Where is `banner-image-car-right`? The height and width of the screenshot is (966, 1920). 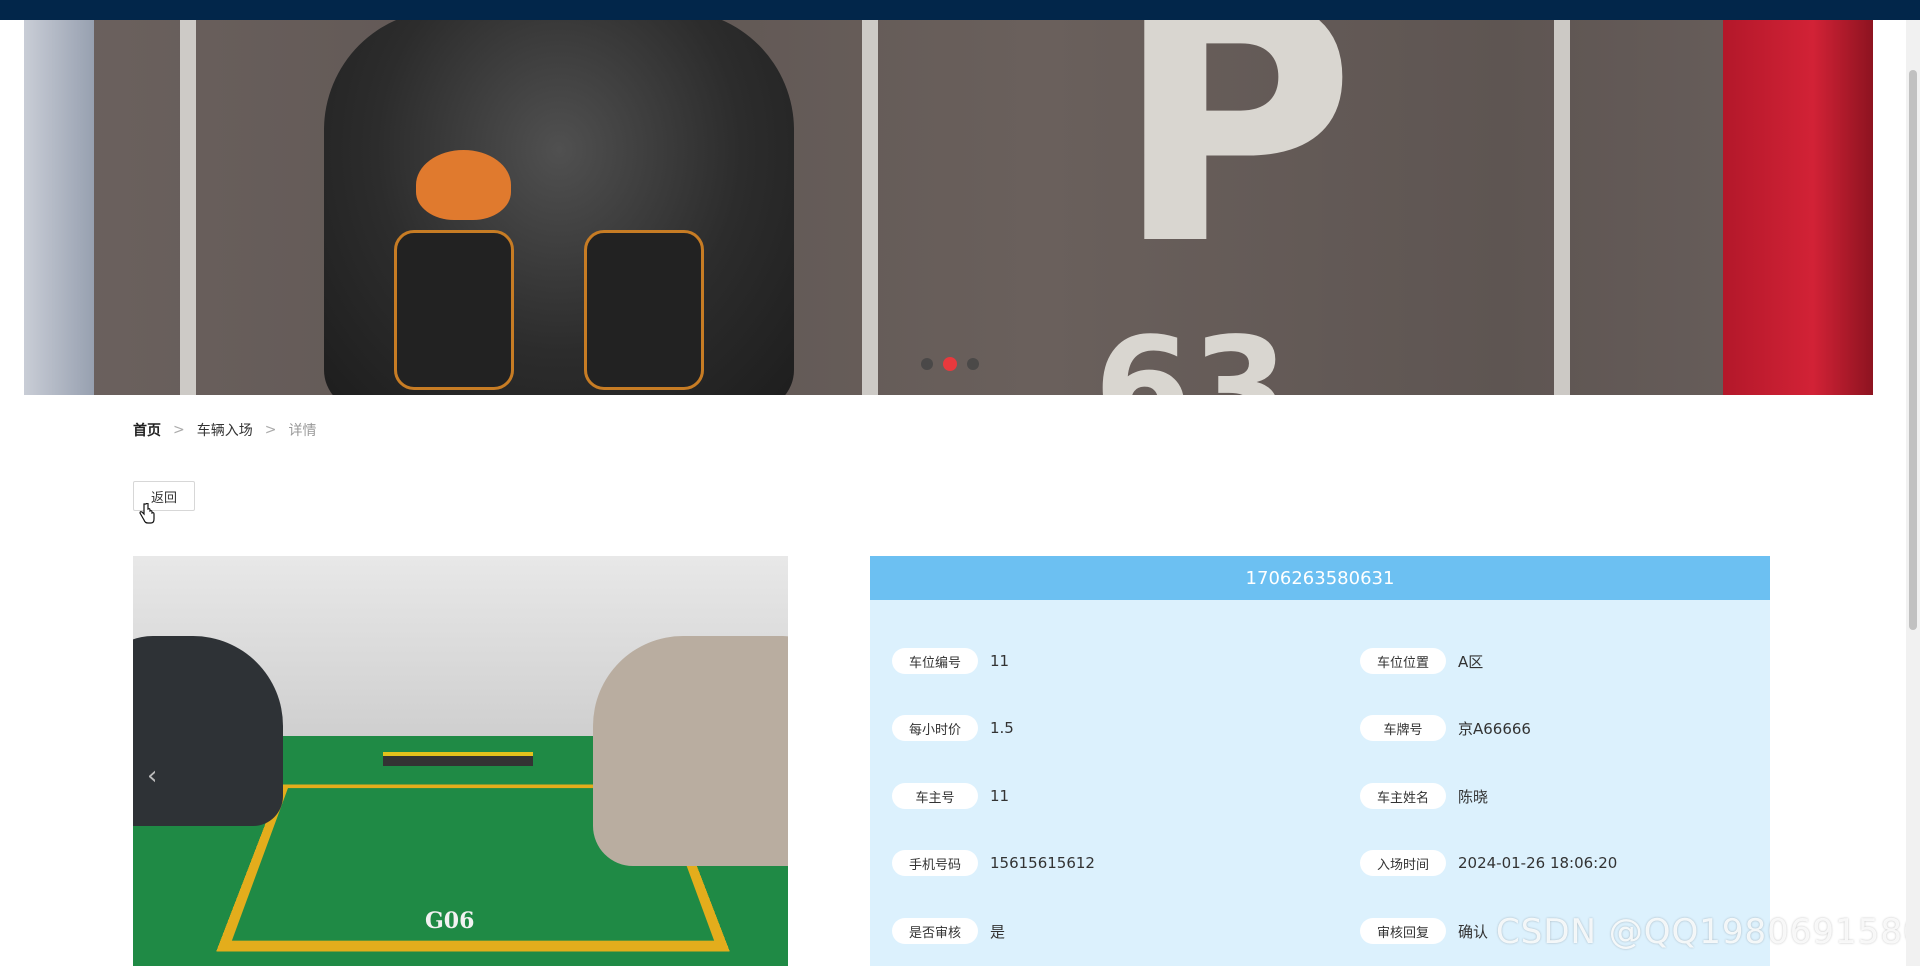
banner-image-car-right is located at coordinates (1798, 207).